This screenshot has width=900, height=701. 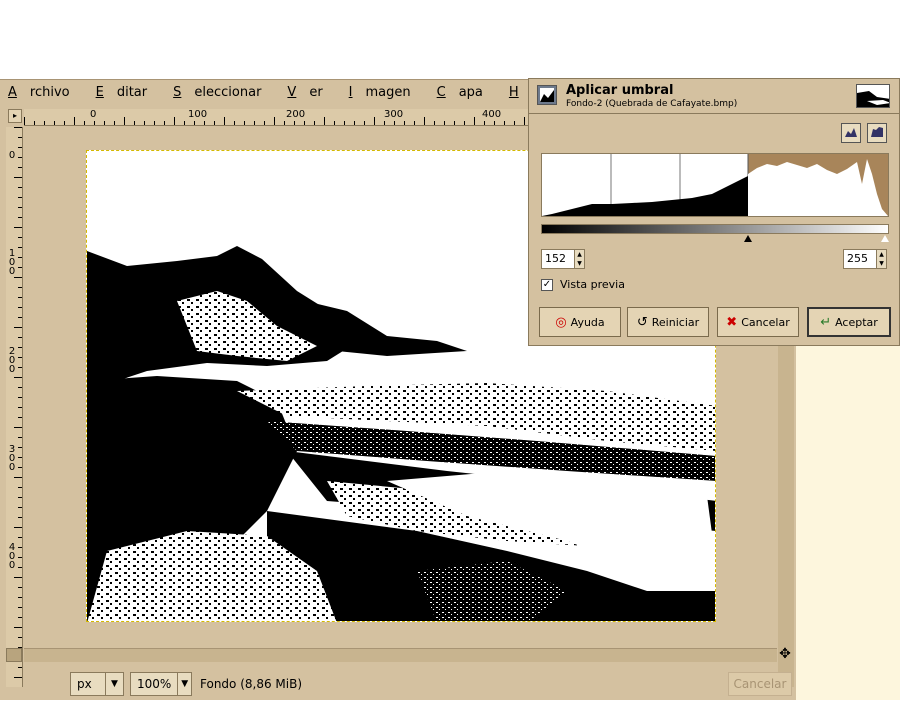 I want to click on status-cancel-button: Cancelar, so click(x=760, y=684).